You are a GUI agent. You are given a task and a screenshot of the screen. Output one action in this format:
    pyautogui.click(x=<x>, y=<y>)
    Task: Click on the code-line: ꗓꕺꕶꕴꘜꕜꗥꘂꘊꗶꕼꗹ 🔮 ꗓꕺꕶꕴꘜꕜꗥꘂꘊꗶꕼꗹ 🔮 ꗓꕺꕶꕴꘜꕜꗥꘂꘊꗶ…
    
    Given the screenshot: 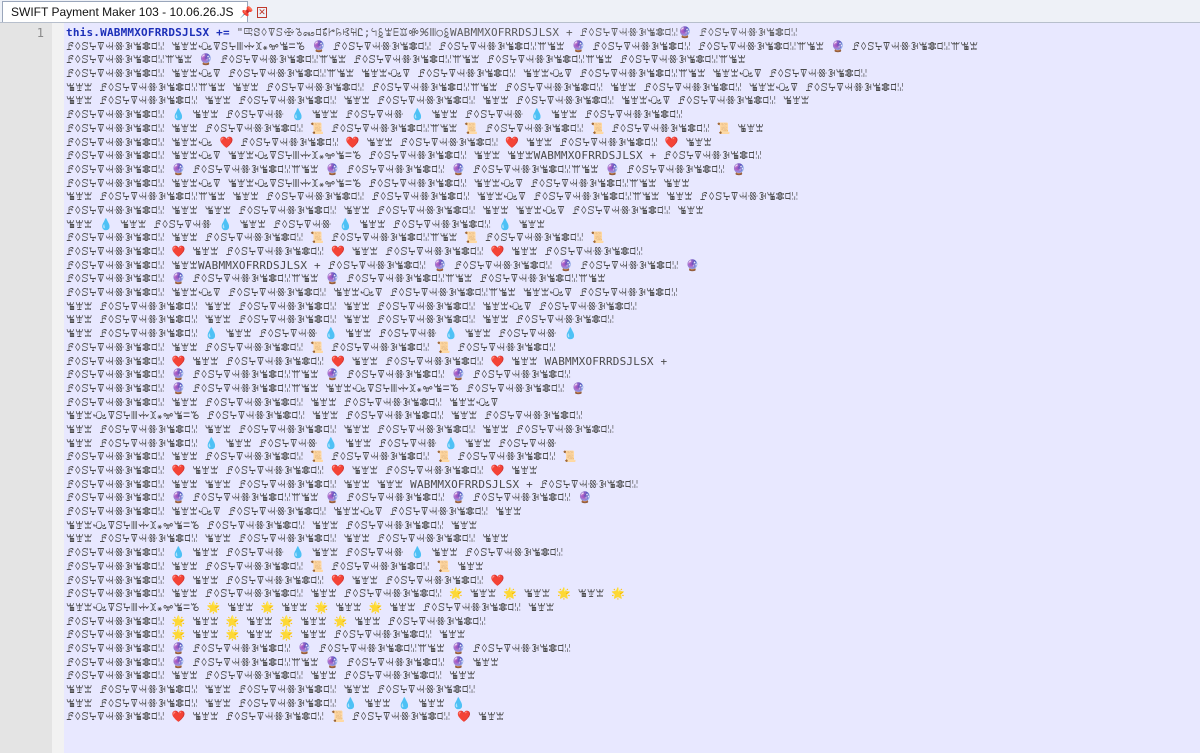 What is the action you would take?
    pyautogui.click(x=319, y=648)
    